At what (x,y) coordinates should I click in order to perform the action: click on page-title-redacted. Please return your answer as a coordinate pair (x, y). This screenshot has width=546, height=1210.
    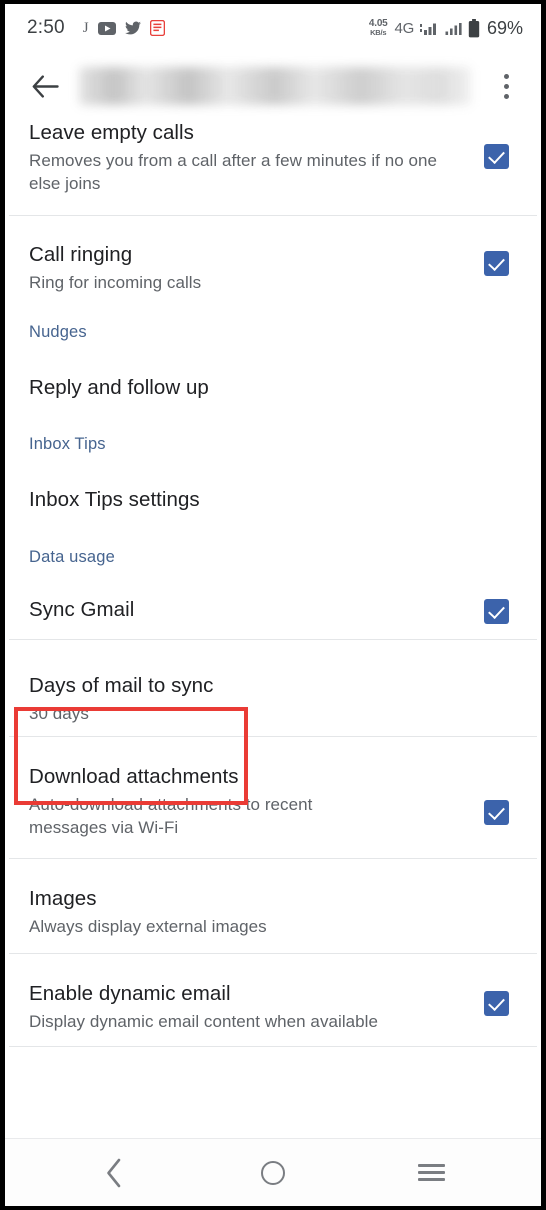
    Looking at the image, I should click on (275, 86).